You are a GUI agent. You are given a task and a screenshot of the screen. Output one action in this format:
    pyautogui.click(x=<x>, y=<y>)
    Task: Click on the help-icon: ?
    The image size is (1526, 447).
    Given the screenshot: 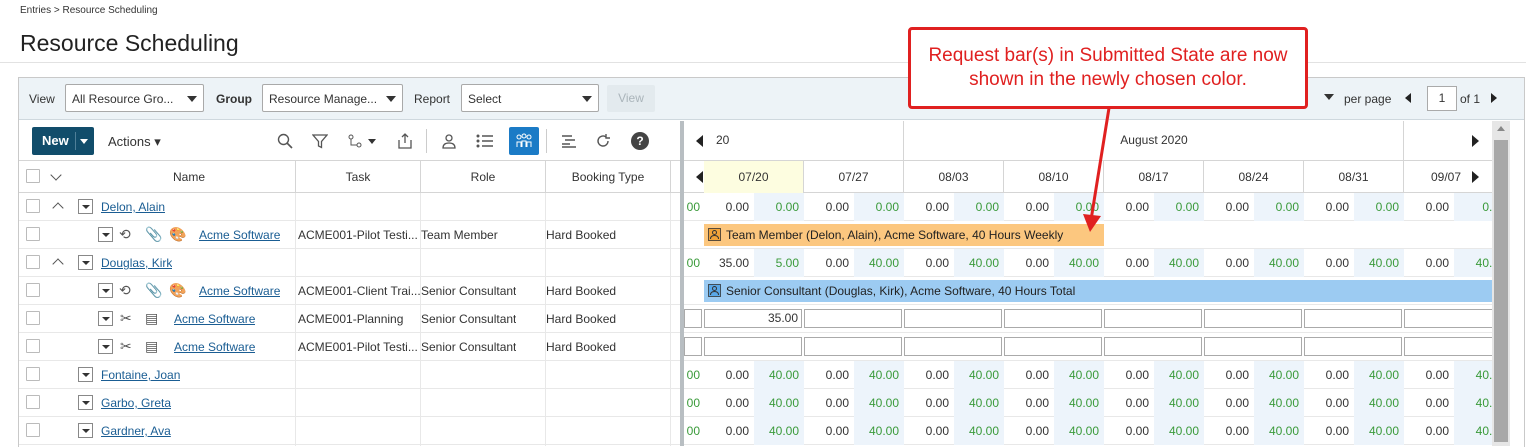 What is the action you would take?
    pyautogui.click(x=640, y=141)
    